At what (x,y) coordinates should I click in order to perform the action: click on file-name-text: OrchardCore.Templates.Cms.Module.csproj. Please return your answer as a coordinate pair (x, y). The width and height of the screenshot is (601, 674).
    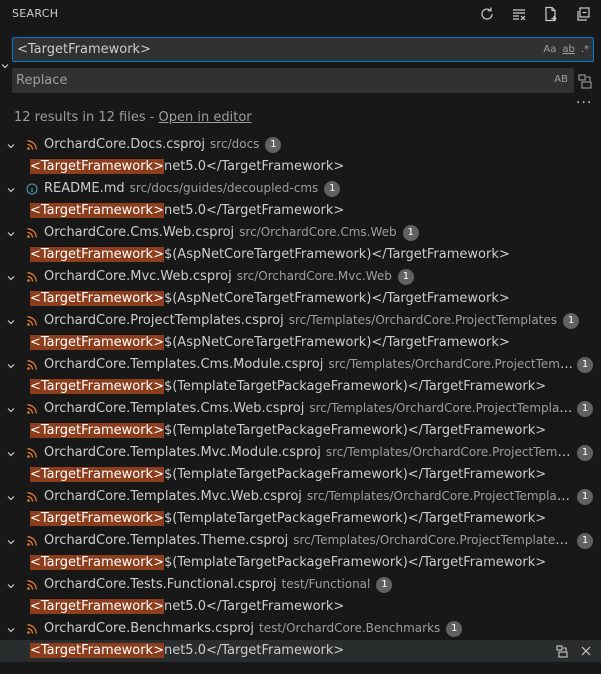
    Looking at the image, I should click on (184, 364).